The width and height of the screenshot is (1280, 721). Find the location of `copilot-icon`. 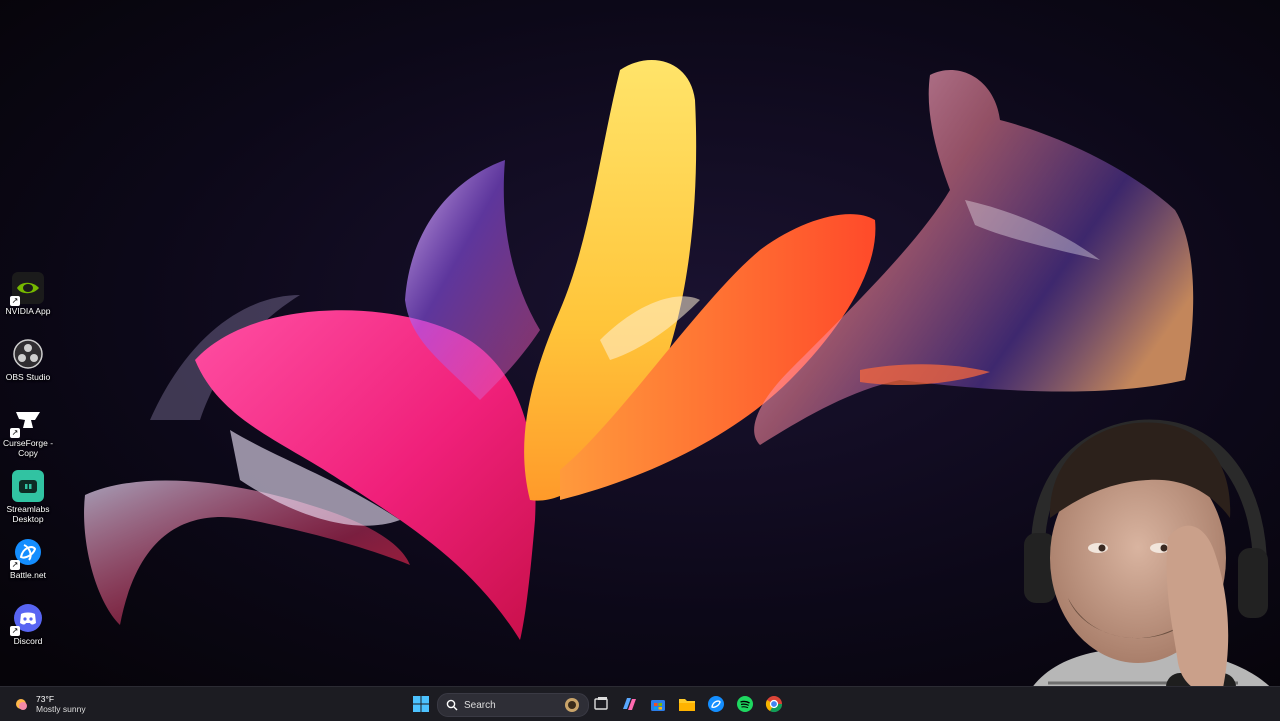

copilot-icon is located at coordinates (629, 704).